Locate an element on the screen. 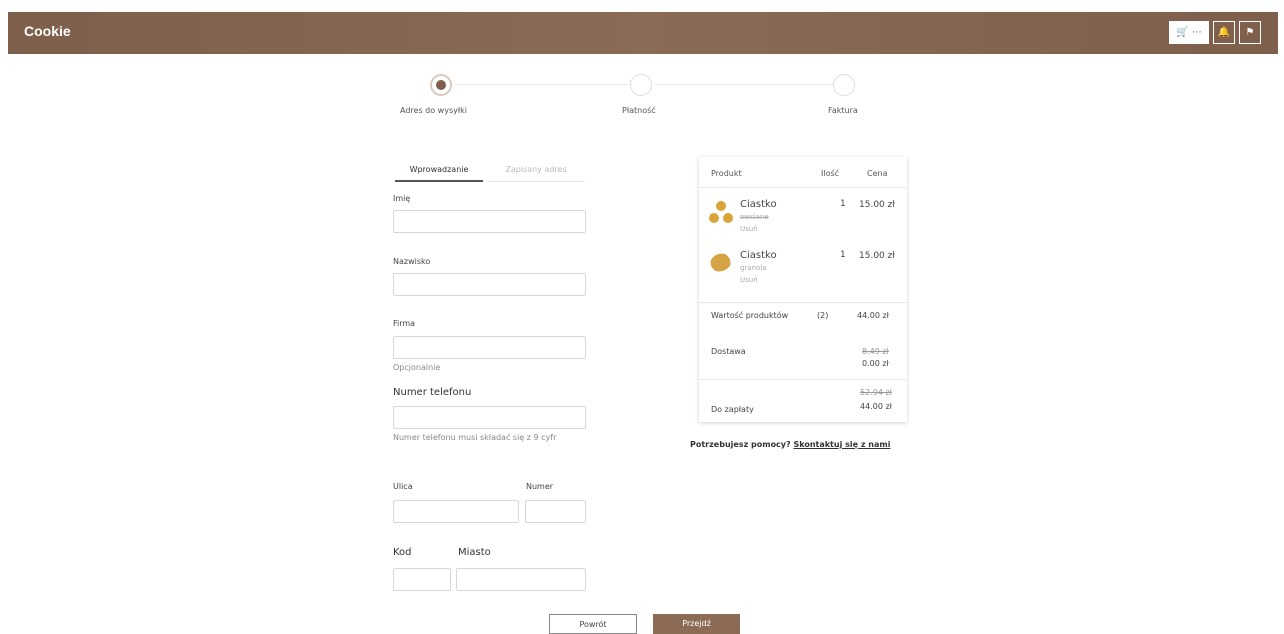 The height and width of the screenshot is (634, 1284). total-label: Do zapłaty is located at coordinates (732, 409).